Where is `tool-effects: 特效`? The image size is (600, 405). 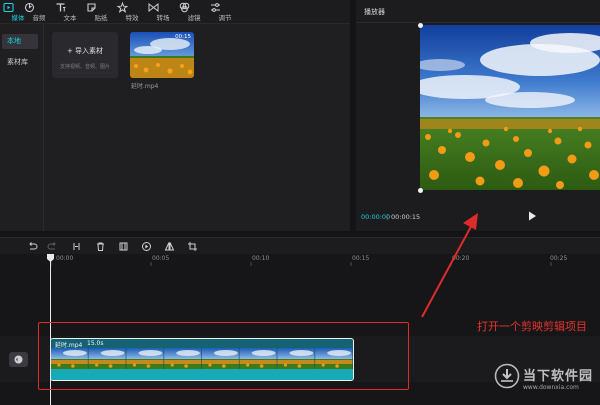 tool-effects: 特效 is located at coordinates (132, 12).